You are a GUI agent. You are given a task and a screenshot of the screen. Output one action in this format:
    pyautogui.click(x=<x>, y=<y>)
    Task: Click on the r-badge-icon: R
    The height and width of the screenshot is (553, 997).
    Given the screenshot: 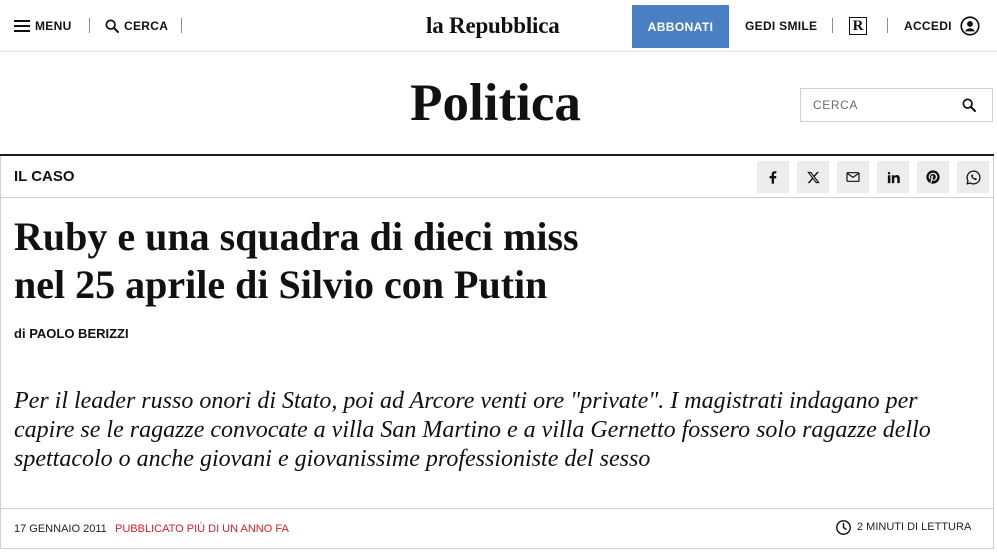 What is the action you would take?
    pyautogui.click(x=858, y=26)
    